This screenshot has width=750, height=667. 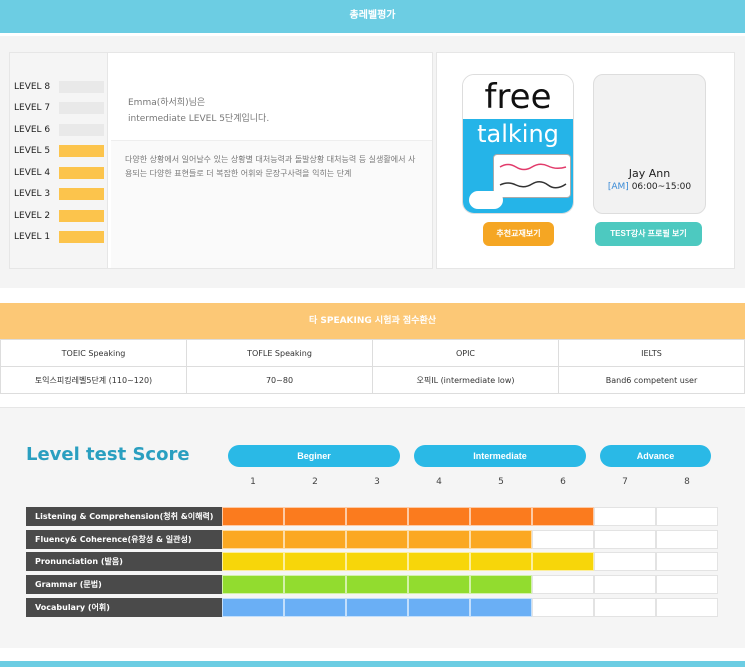 What do you see at coordinates (32, 173) in the screenshot?
I see `level-label: LEVEL 4` at bounding box center [32, 173].